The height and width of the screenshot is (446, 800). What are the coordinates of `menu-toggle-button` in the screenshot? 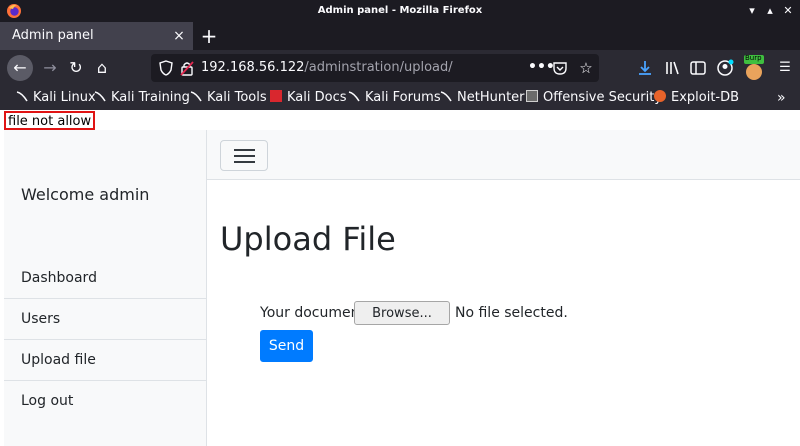 It's located at (244, 155).